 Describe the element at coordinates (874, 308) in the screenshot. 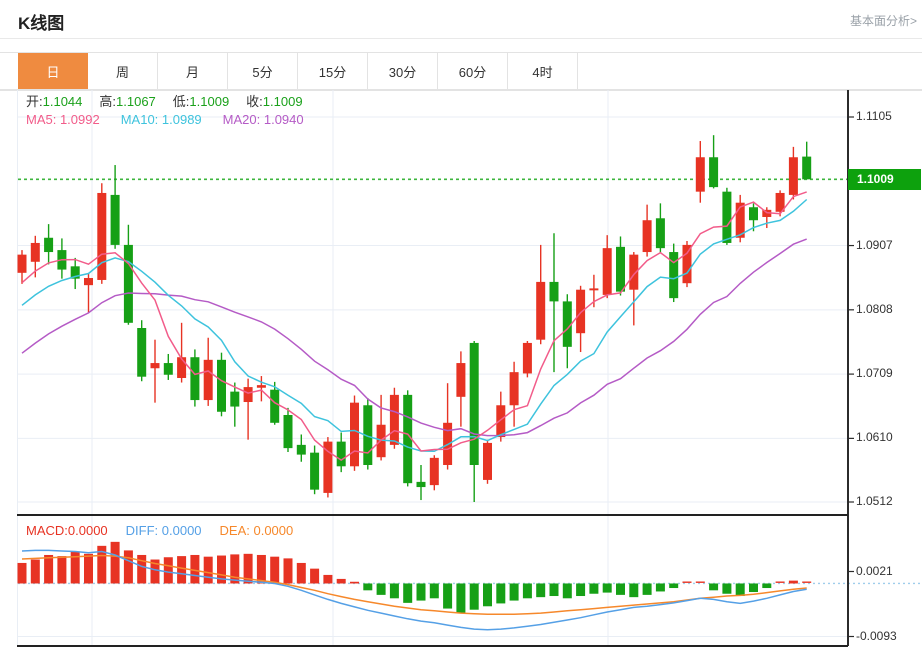

I see `price-tick-label: 1.0808` at that location.